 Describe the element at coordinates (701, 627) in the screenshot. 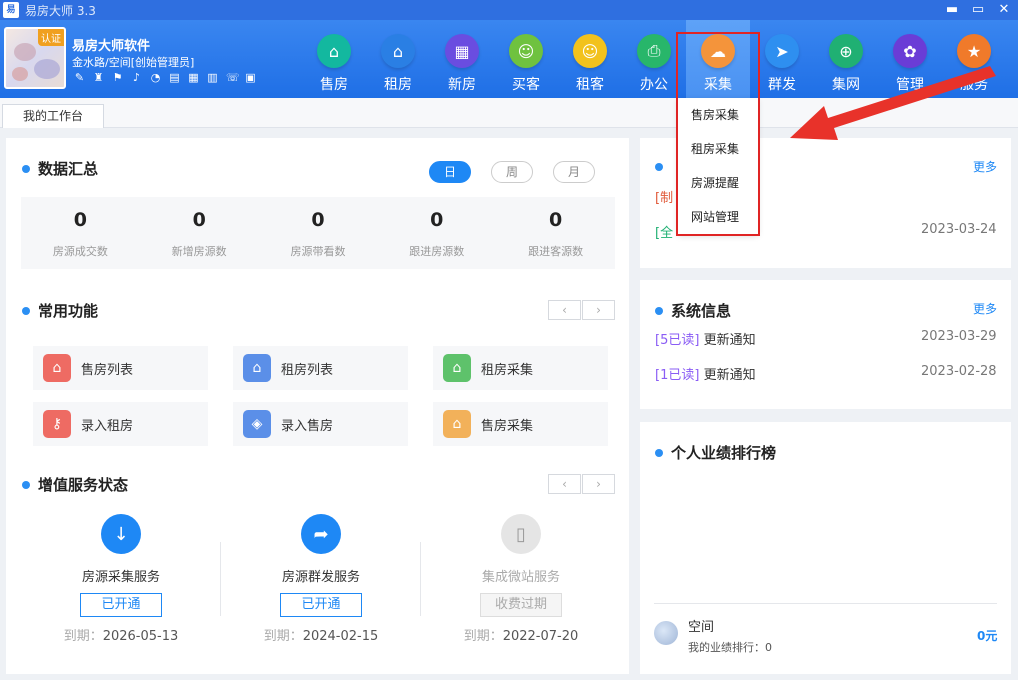

I see `ranking-user-name: 空间` at that location.